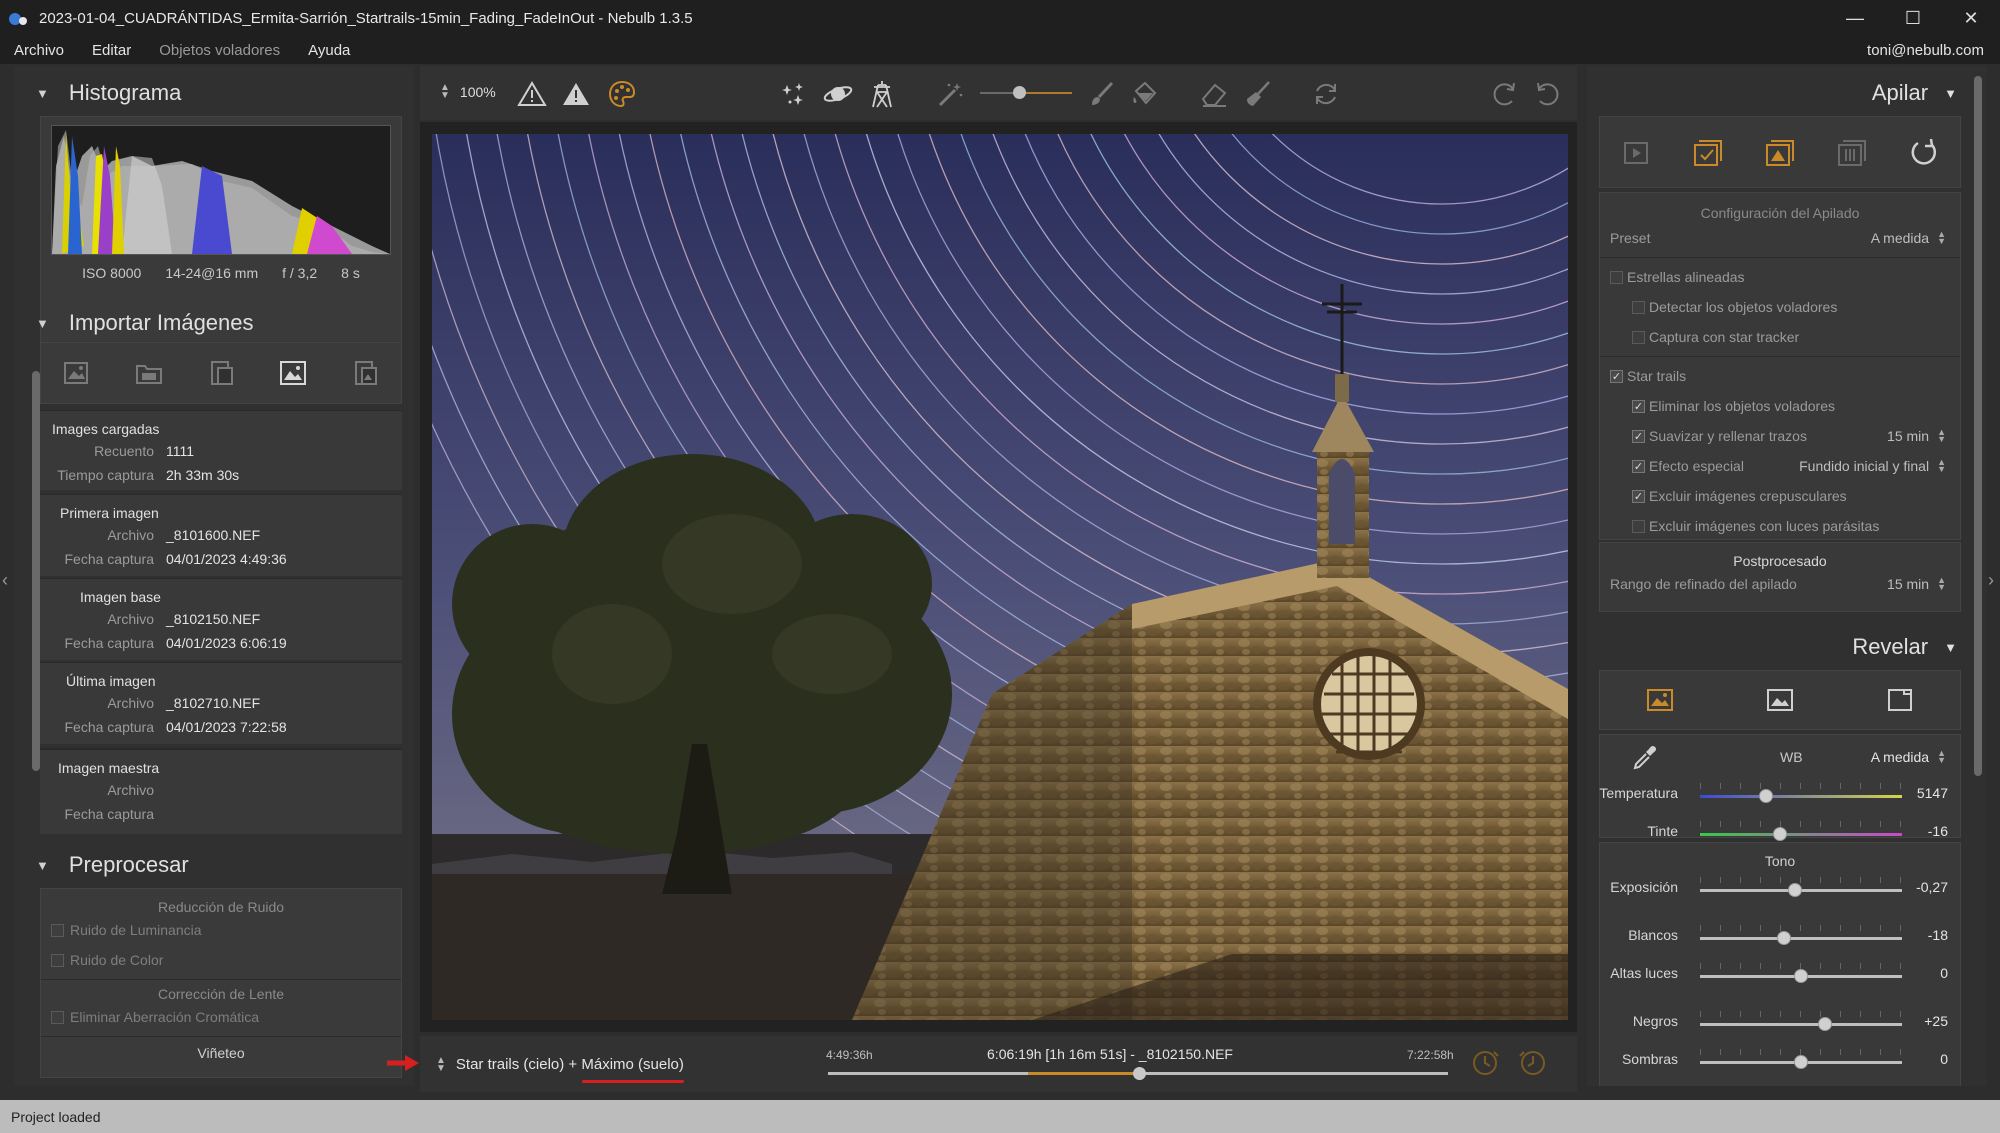 This screenshot has height=1133, width=2000. What do you see at coordinates (1780, 153) in the screenshot?
I see `stack-mountain-icon` at bounding box center [1780, 153].